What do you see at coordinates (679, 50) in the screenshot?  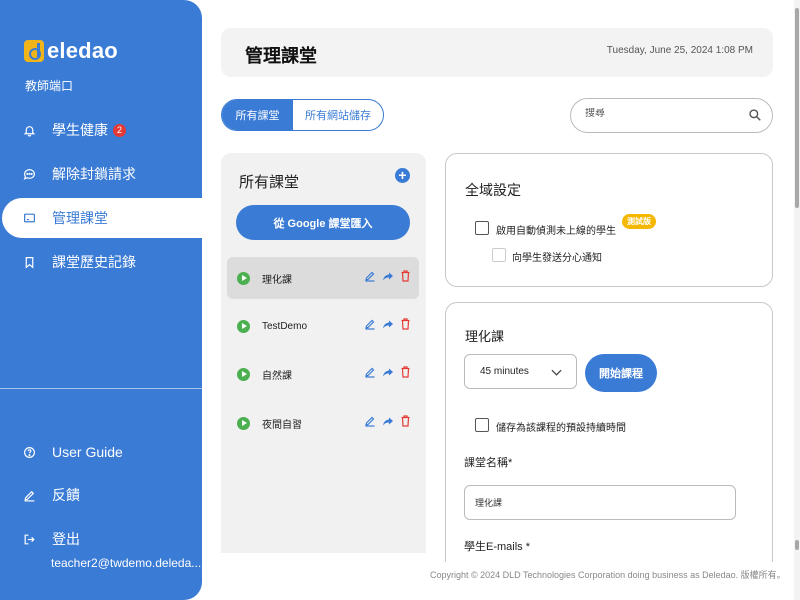 I see `header-date: Tuesday, June 25, 2024 1:08 PM` at bounding box center [679, 50].